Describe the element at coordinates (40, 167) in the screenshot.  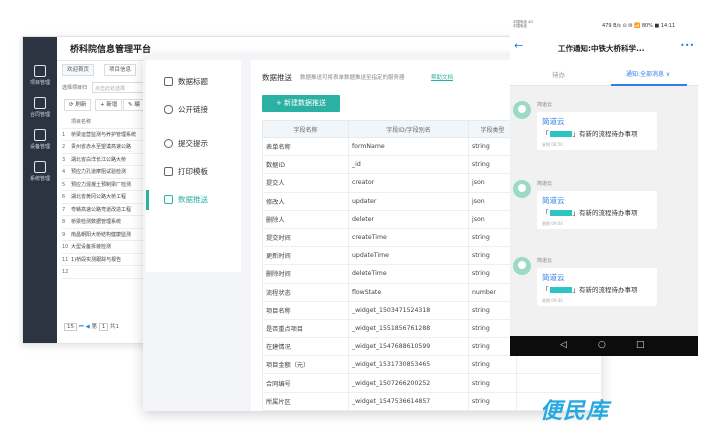
I see `monitor-icon` at that location.